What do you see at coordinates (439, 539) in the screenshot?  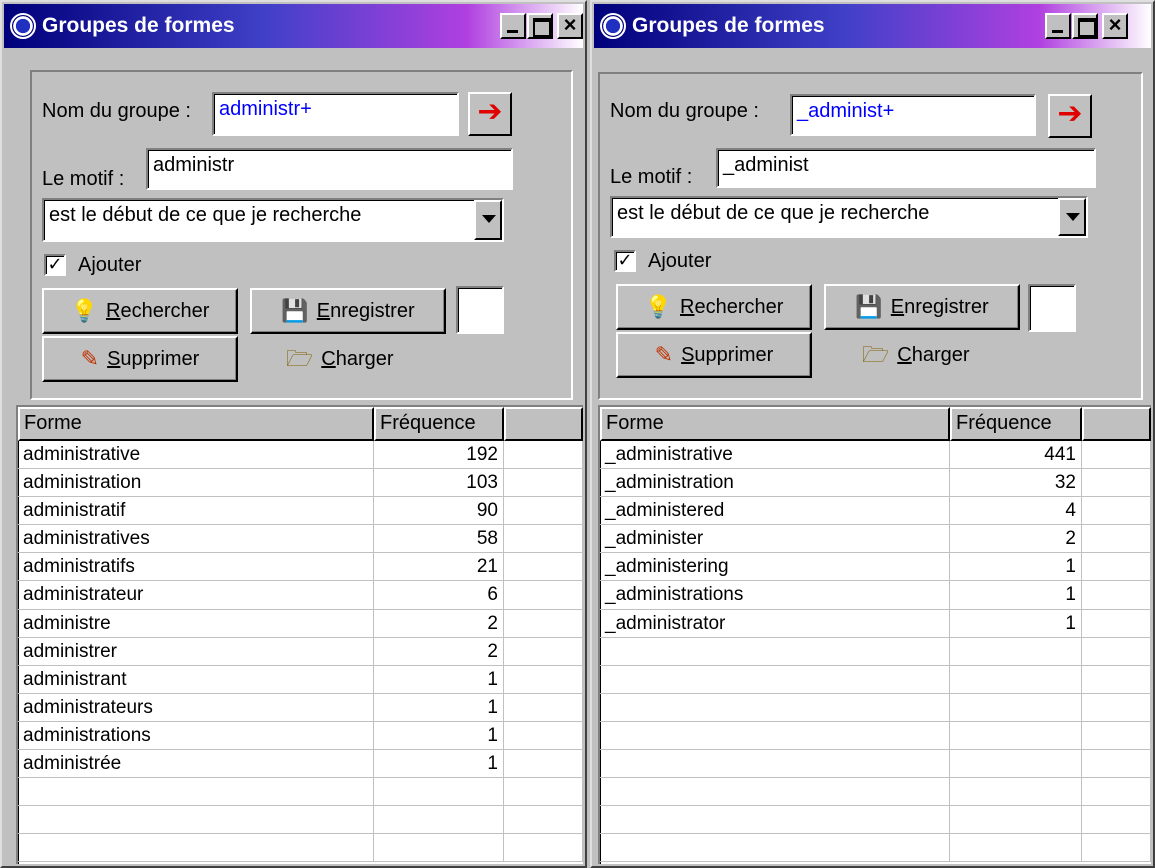 I see `cell-frequence: 58` at bounding box center [439, 539].